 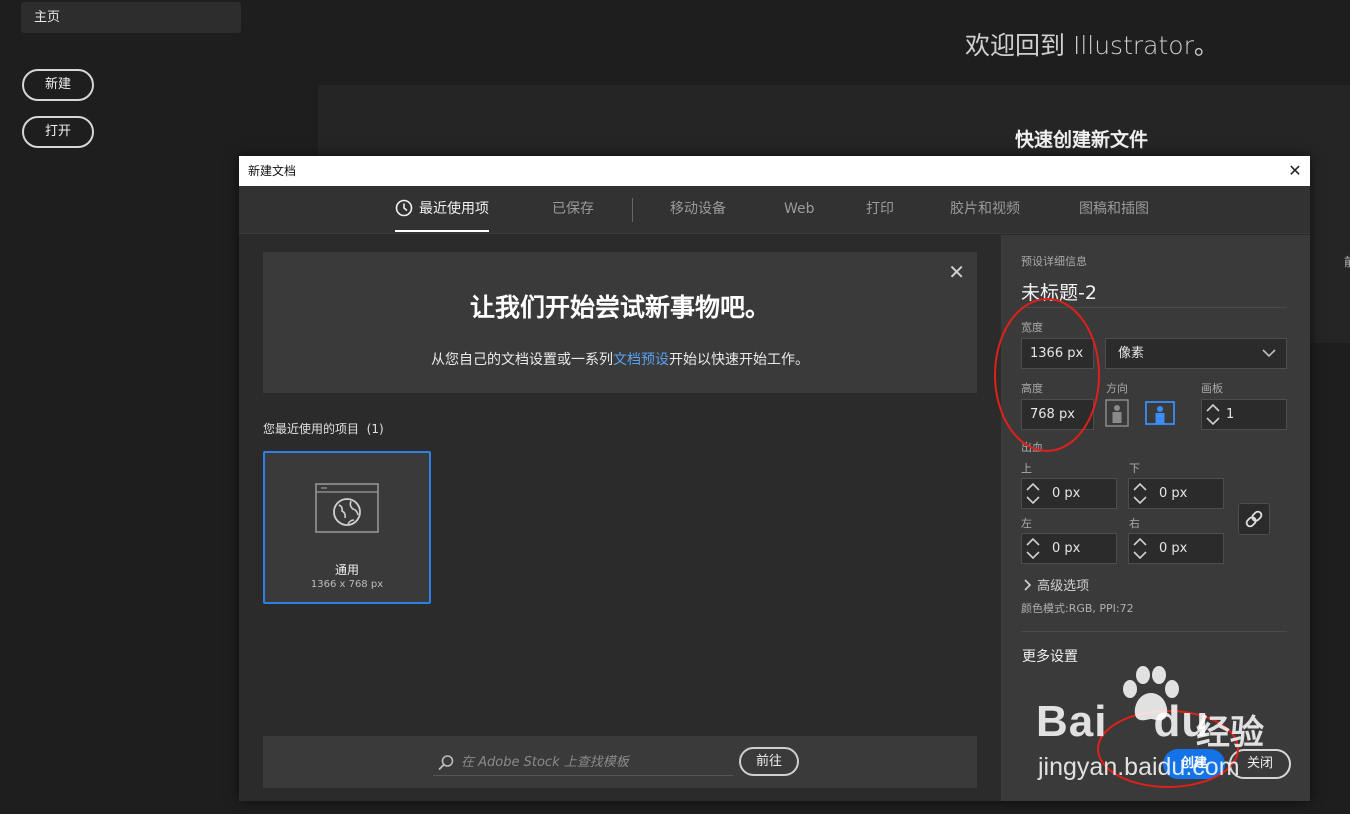 What do you see at coordinates (1026, 523) in the screenshot?
I see `bleed-left-label: 左` at bounding box center [1026, 523].